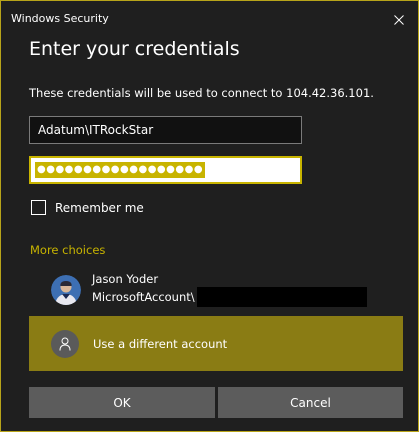 This screenshot has height=436, width=420. Describe the element at coordinates (120, 170) in the screenshot. I see `password-masked-value: ●●●●●●●●●●●●●●●●●●` at that location.